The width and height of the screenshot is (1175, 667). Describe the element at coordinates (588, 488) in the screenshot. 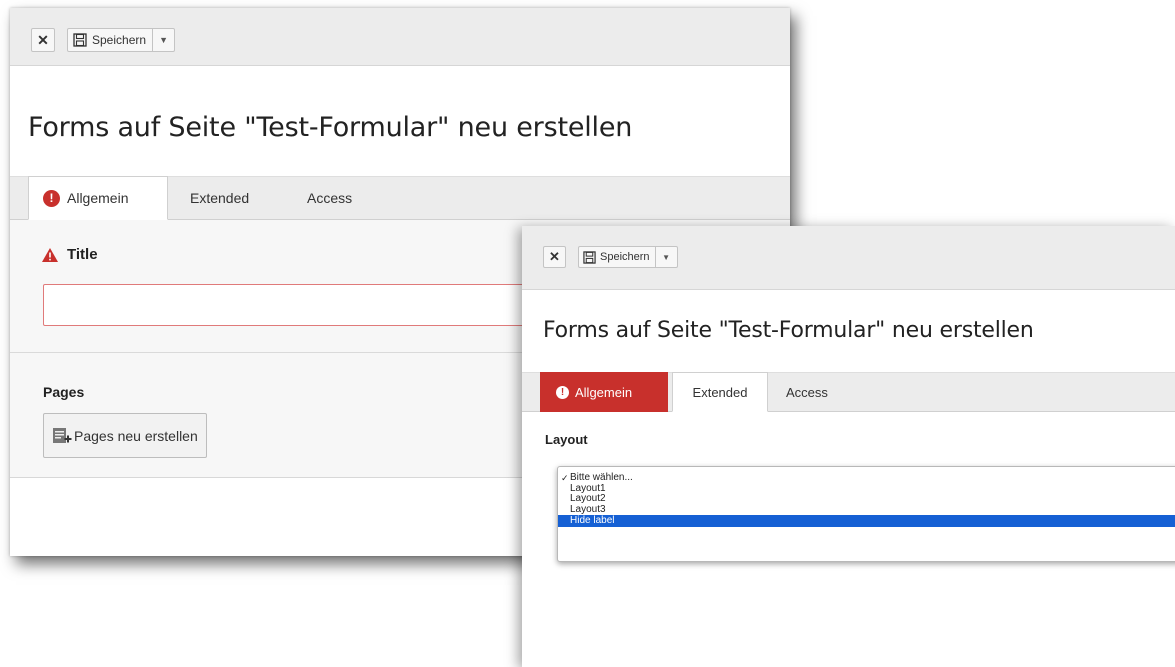

I see `option-label: Layout1` at that location.